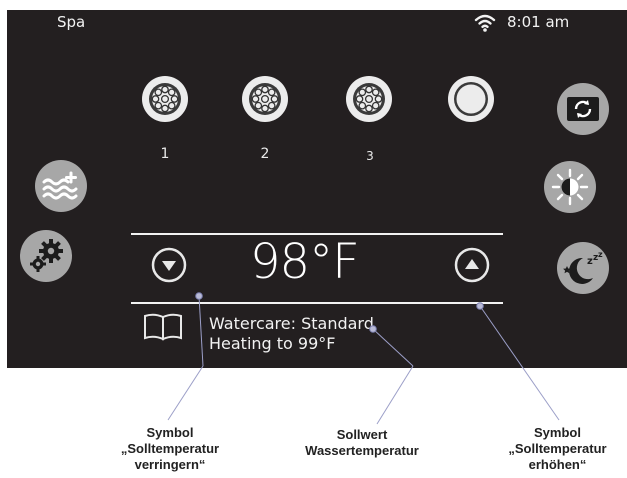  I want to click on callout-setpoint-line1: Sollwert, so click(362, 434).